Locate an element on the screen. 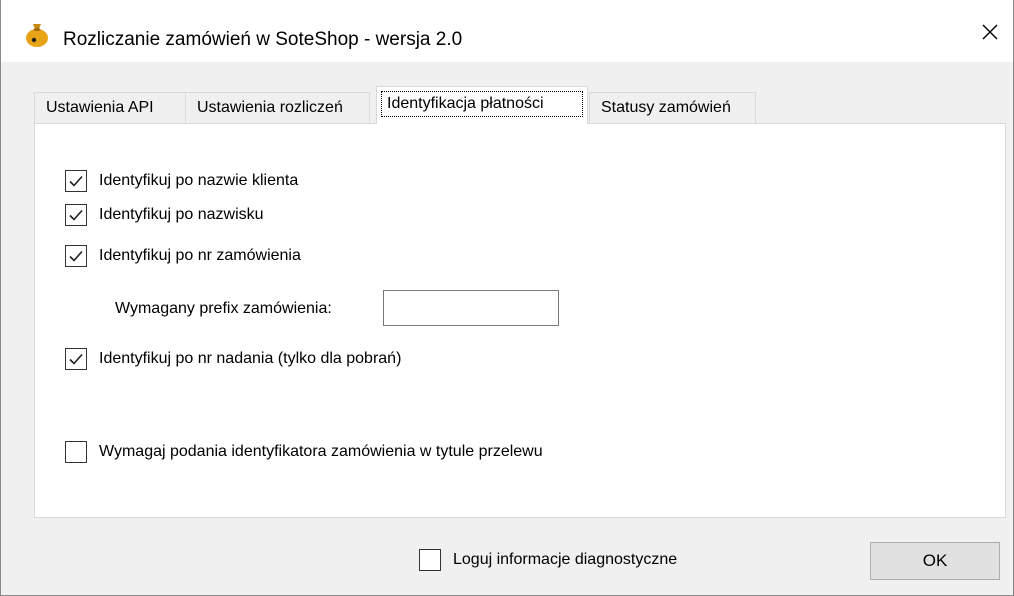 This screenshot has height=596, width=1014. diagnostics-label: Loguj informacje diagnostyczne is located at coordinates (565, 559).